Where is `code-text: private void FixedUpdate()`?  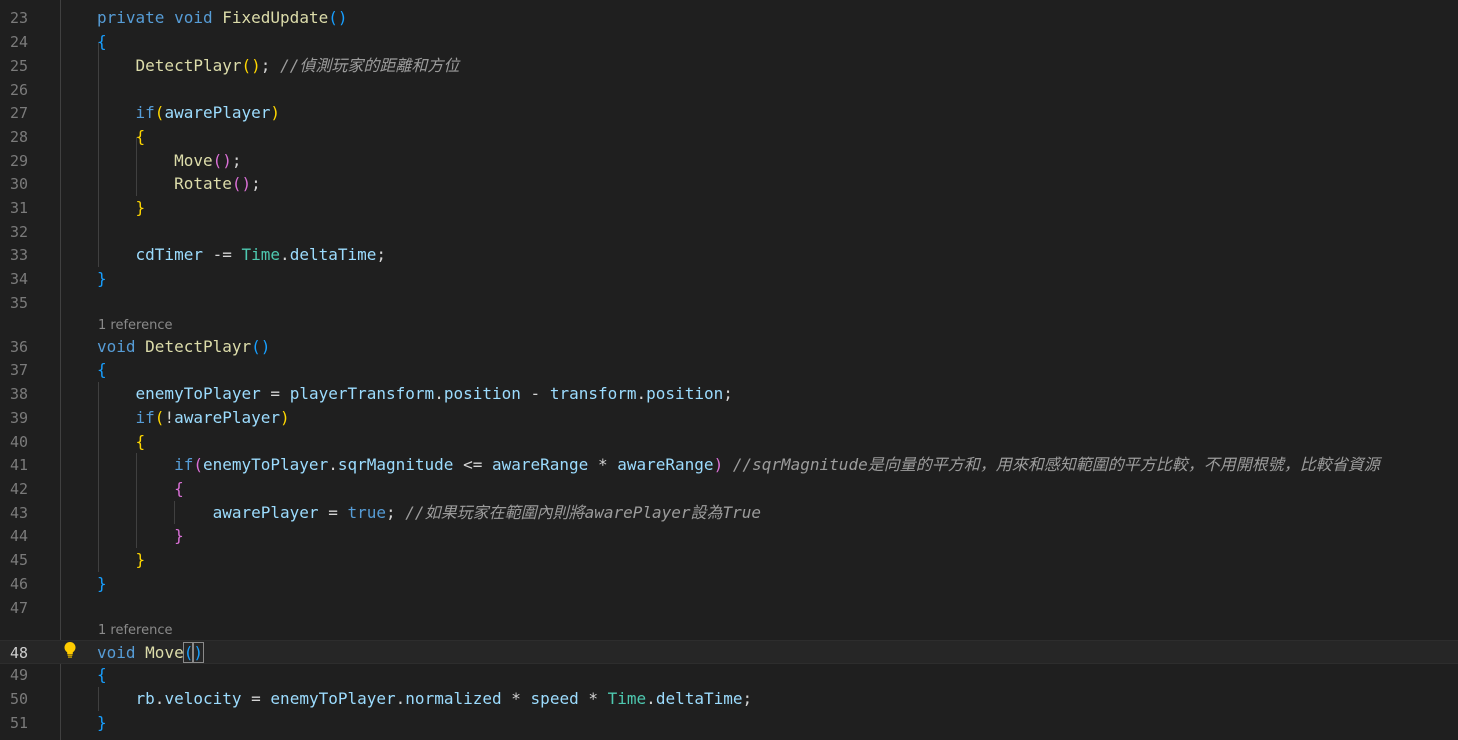 code-text: private void FixedUpdate() is located at coordinates (222, 18).